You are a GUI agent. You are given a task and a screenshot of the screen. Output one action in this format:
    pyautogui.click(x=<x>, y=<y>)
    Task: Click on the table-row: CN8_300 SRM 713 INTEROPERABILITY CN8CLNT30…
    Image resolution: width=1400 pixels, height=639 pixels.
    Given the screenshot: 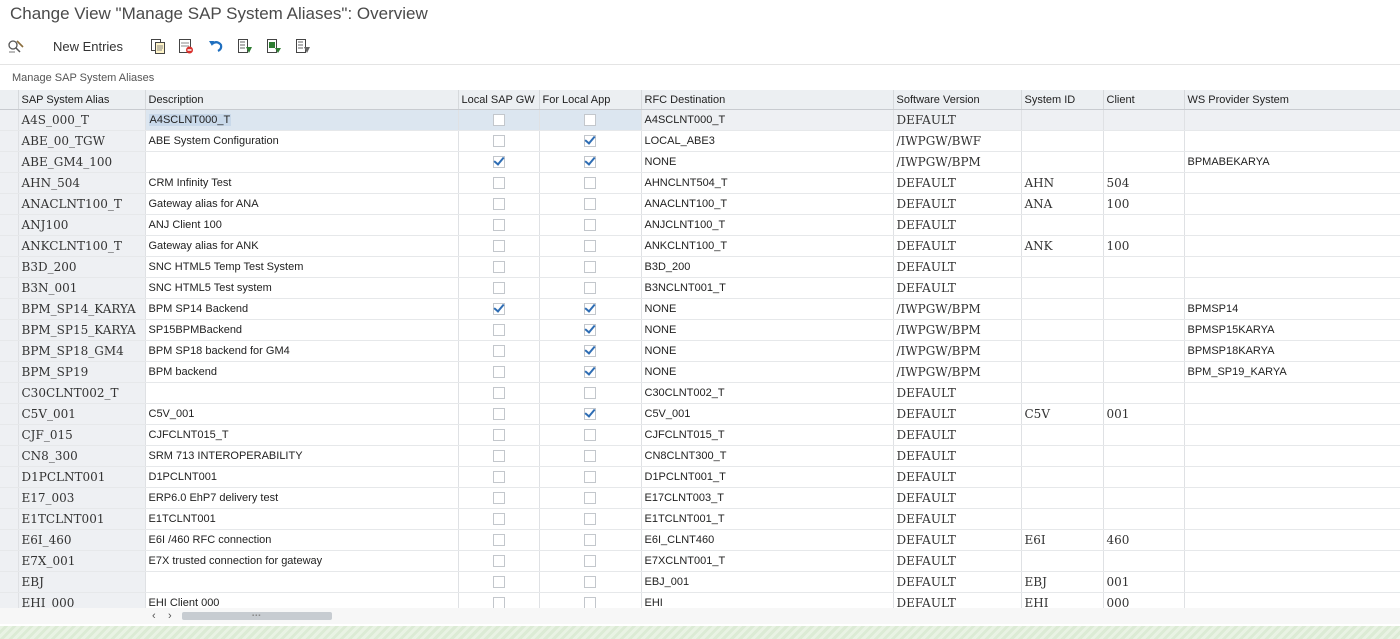 What is the action you would take?
    pyautogui.click(x=700, y=456)
    